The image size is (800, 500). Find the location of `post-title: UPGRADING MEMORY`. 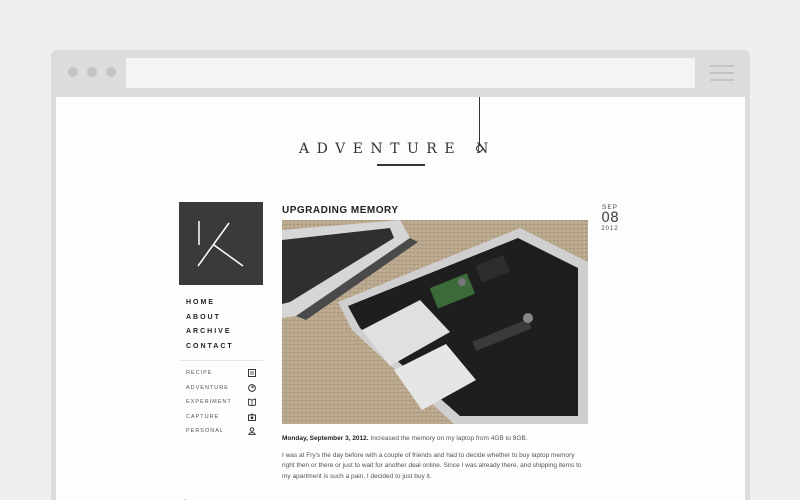

post-title: UPGRADING MEMORY is located at coordinates (340, 210).